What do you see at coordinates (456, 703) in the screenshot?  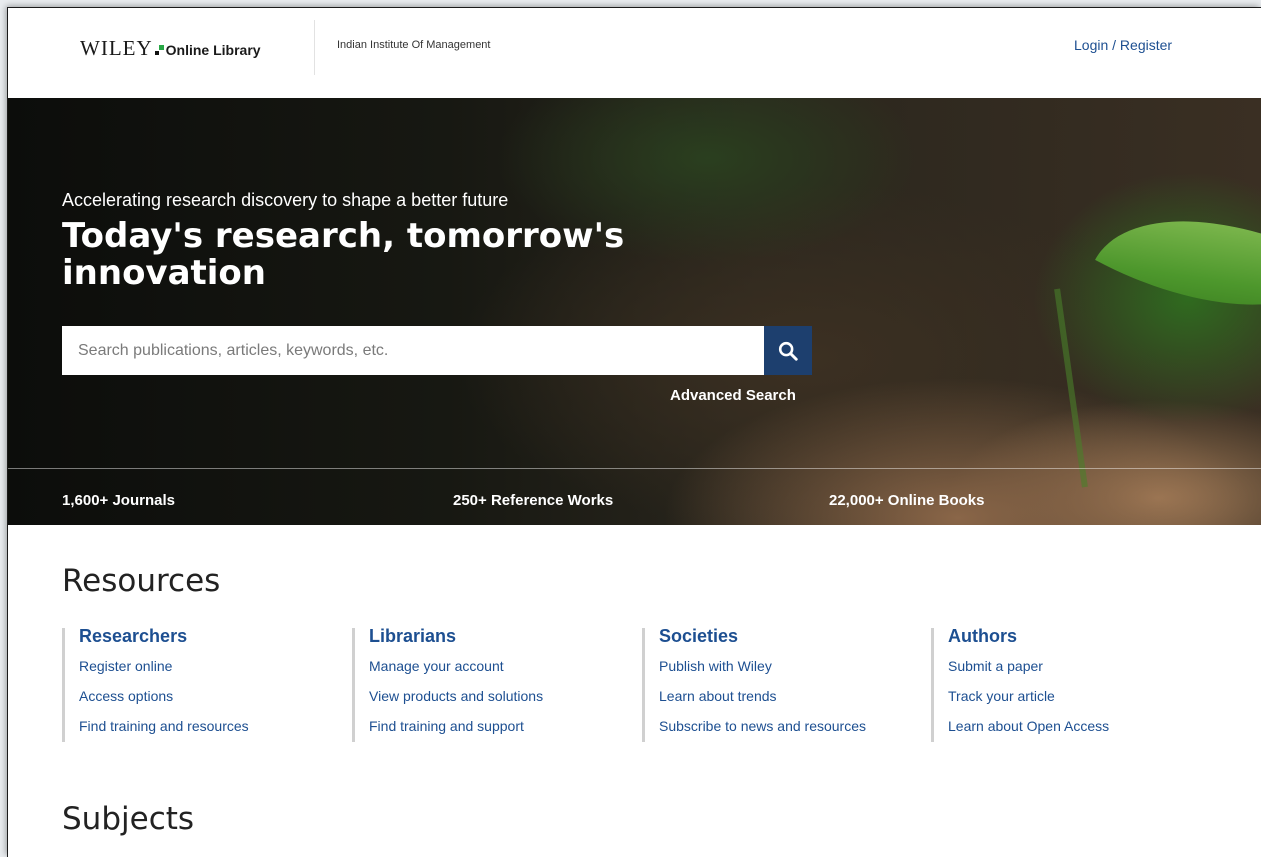 I see `resource-link: View products and solutions` at bounding box center [456, 703].